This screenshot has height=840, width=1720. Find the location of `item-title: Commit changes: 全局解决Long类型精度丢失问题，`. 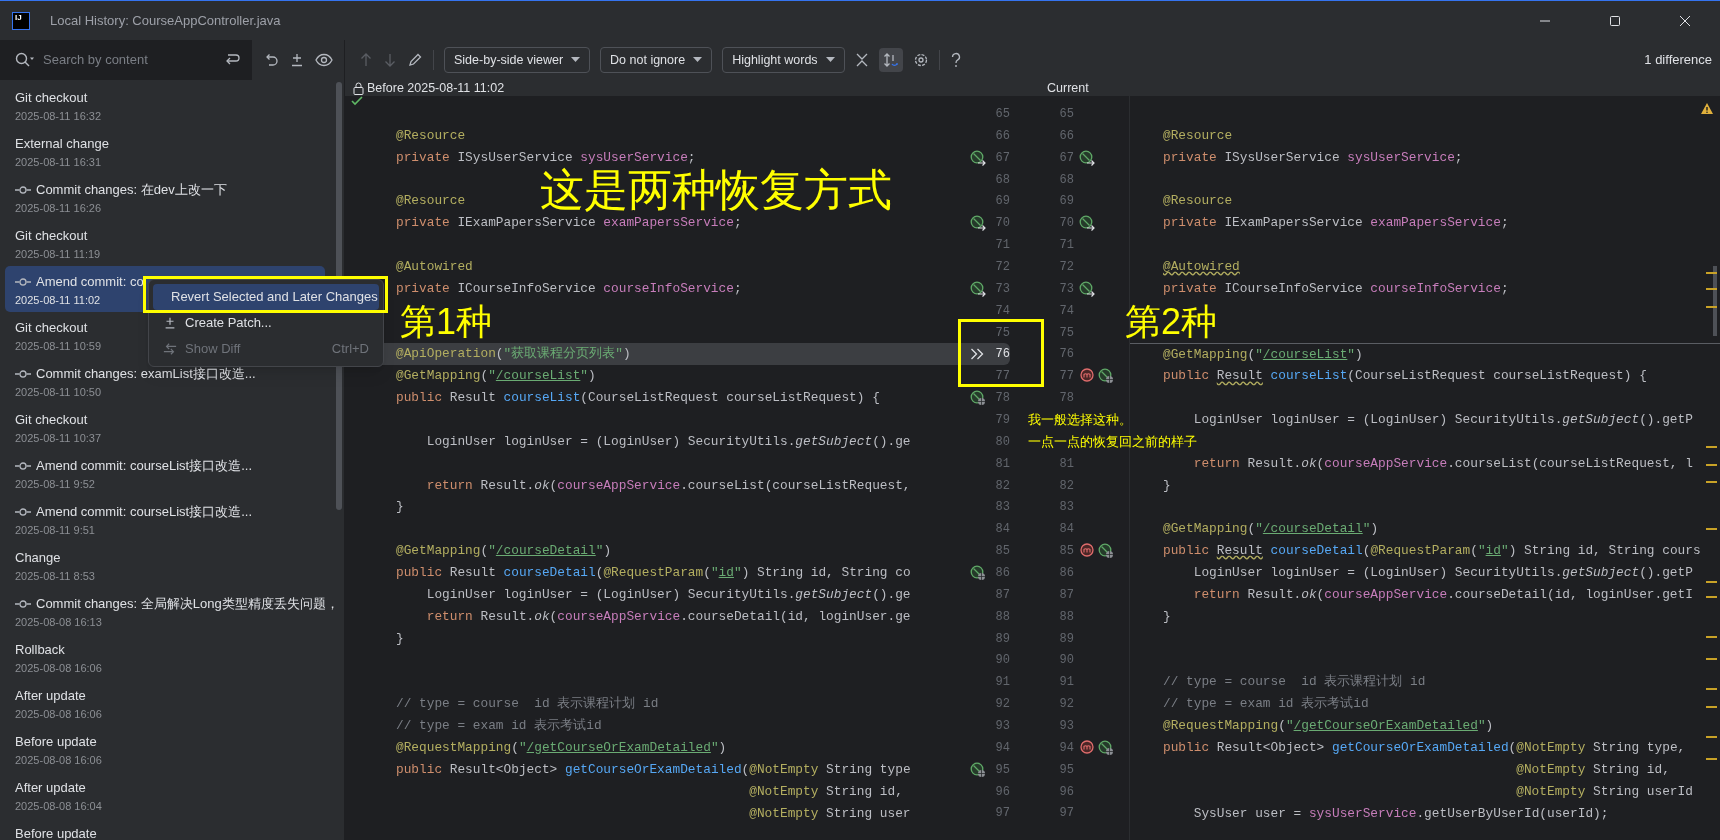

item-title: Commit changes: 全局解决Long类型精度丢失问题， is located at coordinates (187, 603).